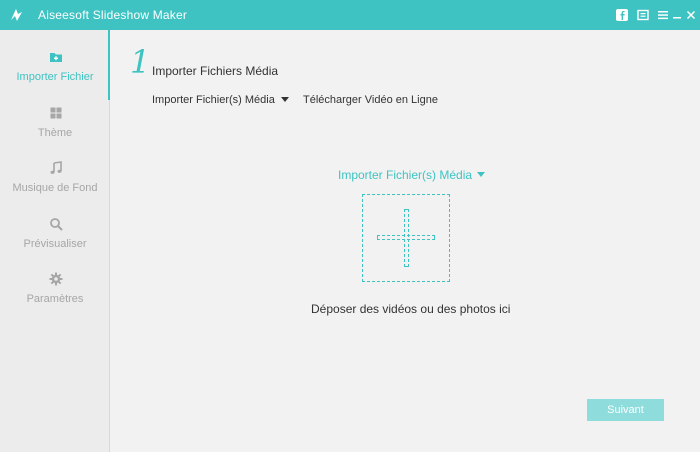  I want to click on sidebar-item-label: Paramètres, so click(55, 299).